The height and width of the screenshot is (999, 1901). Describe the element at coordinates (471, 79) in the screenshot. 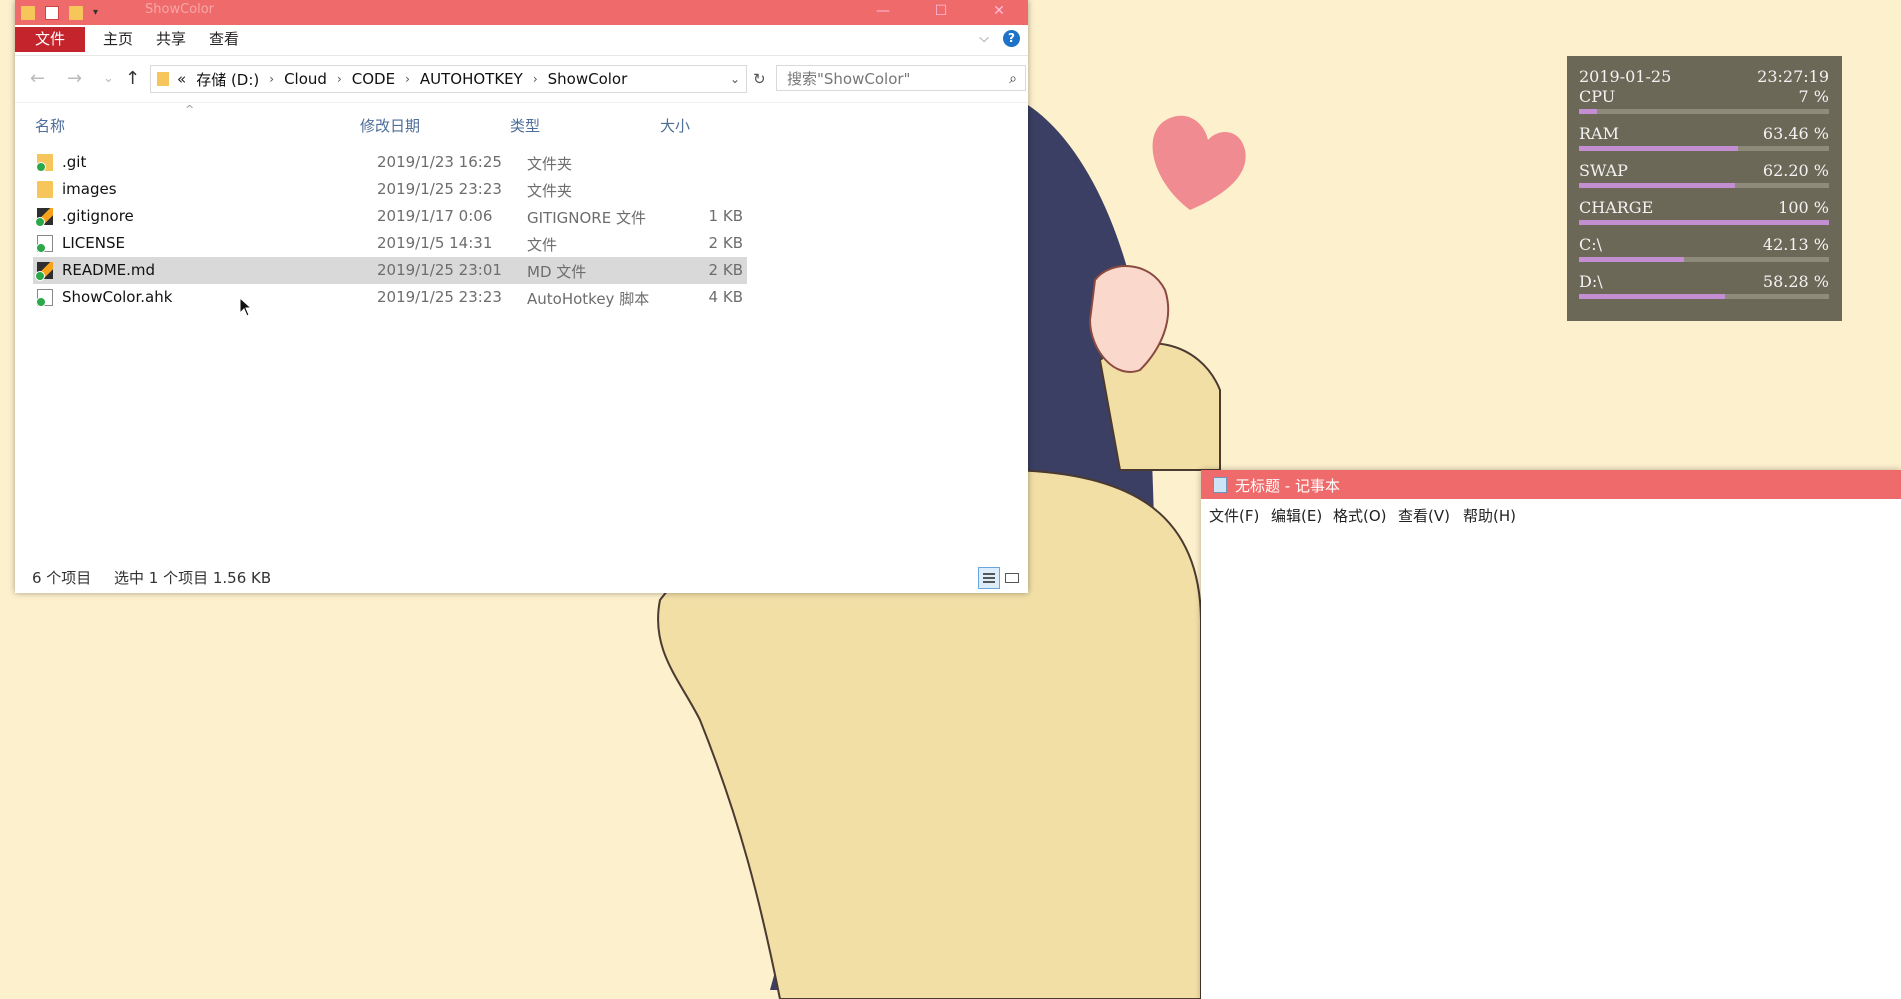

I see `breadcrumb-autohotkey: AUTOHOTKEY` at that location.